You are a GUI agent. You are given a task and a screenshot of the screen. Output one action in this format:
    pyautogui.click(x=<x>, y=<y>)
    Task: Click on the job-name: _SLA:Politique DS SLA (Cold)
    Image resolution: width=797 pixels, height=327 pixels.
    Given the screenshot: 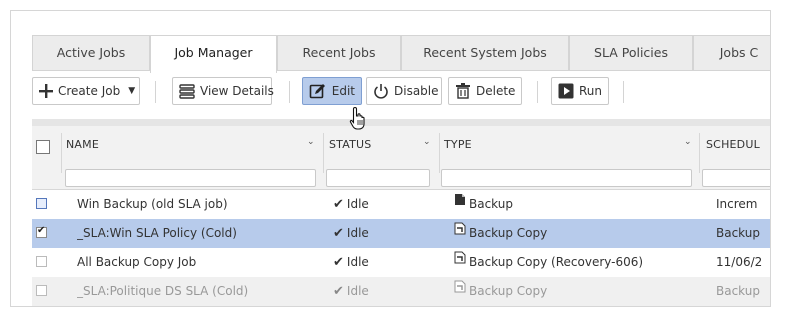 What is the action you would take?
    pyautogui.click(x=163, y=291)
    